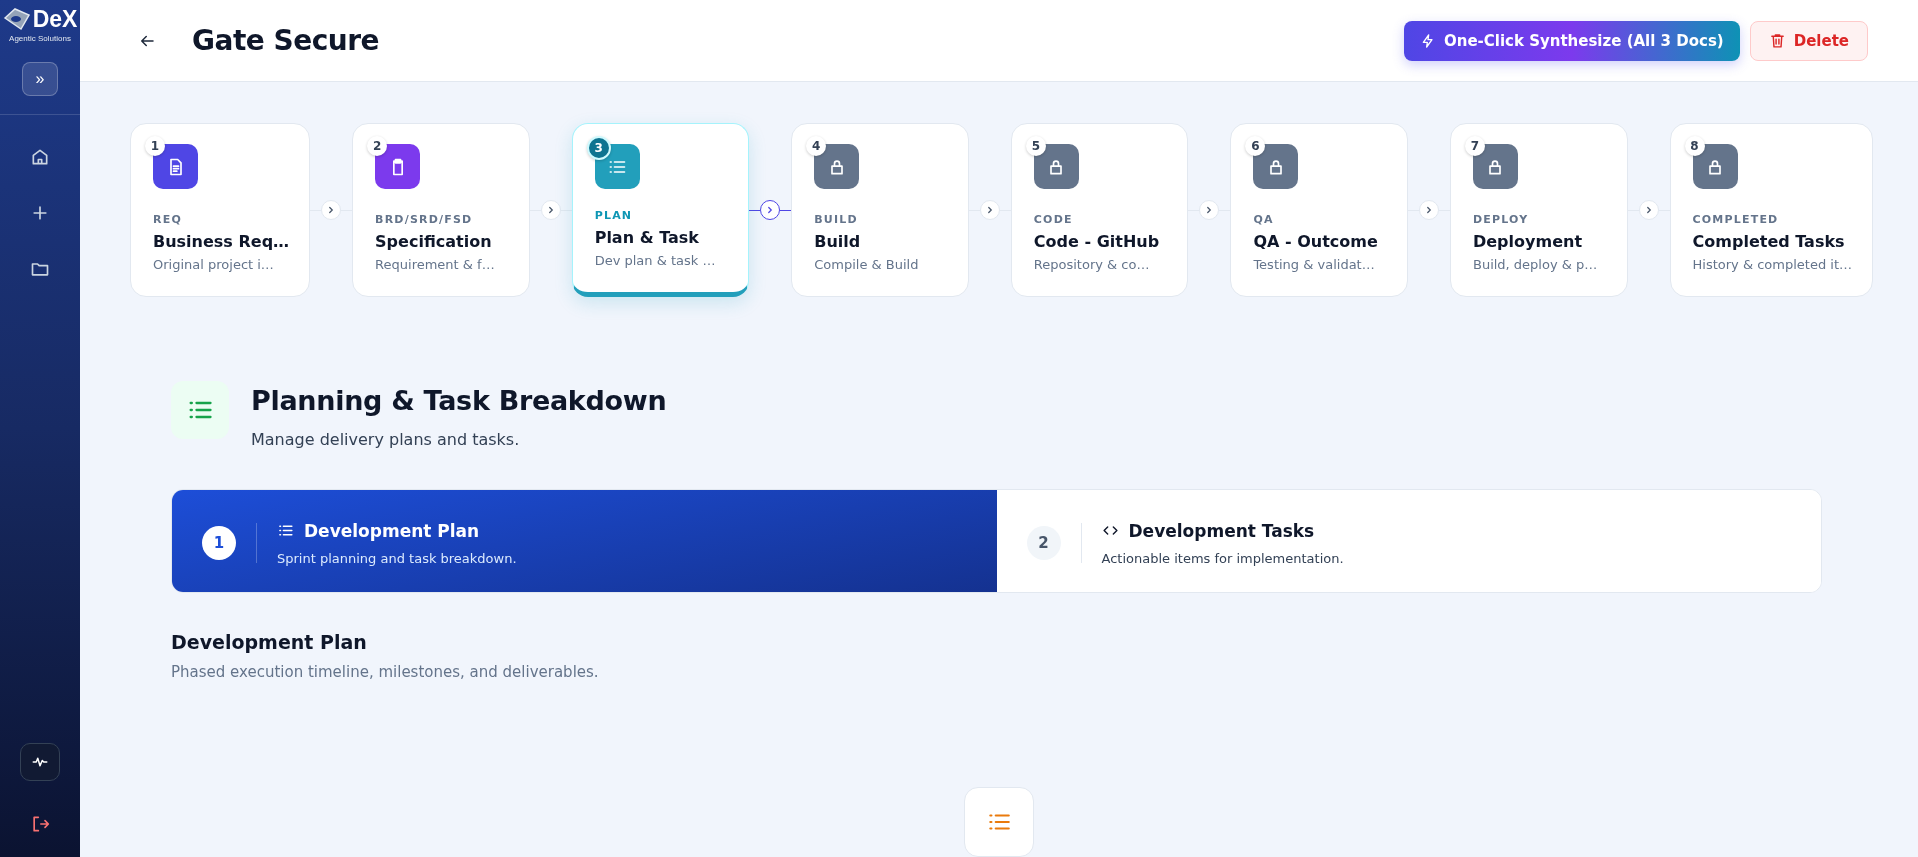 The width and height of the screenshot is (1918, 857). Describe the element at coordinates (40, 79) in the screenshot. I see `expand-button: »` at that location.